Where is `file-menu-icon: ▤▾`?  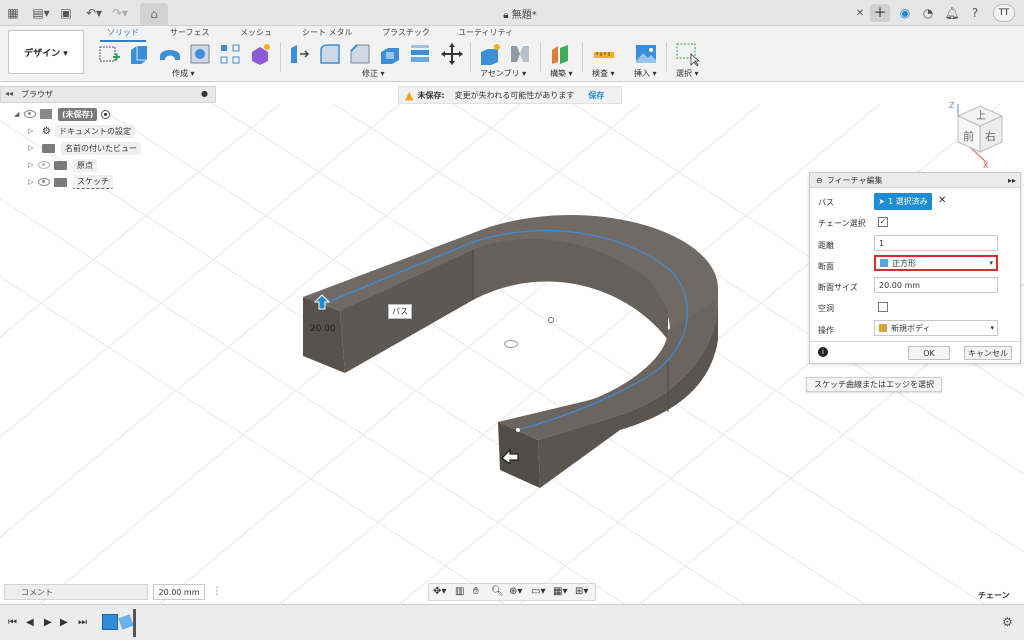 file-menu-icon: ▤▾ is located at coordinates (41, 13).